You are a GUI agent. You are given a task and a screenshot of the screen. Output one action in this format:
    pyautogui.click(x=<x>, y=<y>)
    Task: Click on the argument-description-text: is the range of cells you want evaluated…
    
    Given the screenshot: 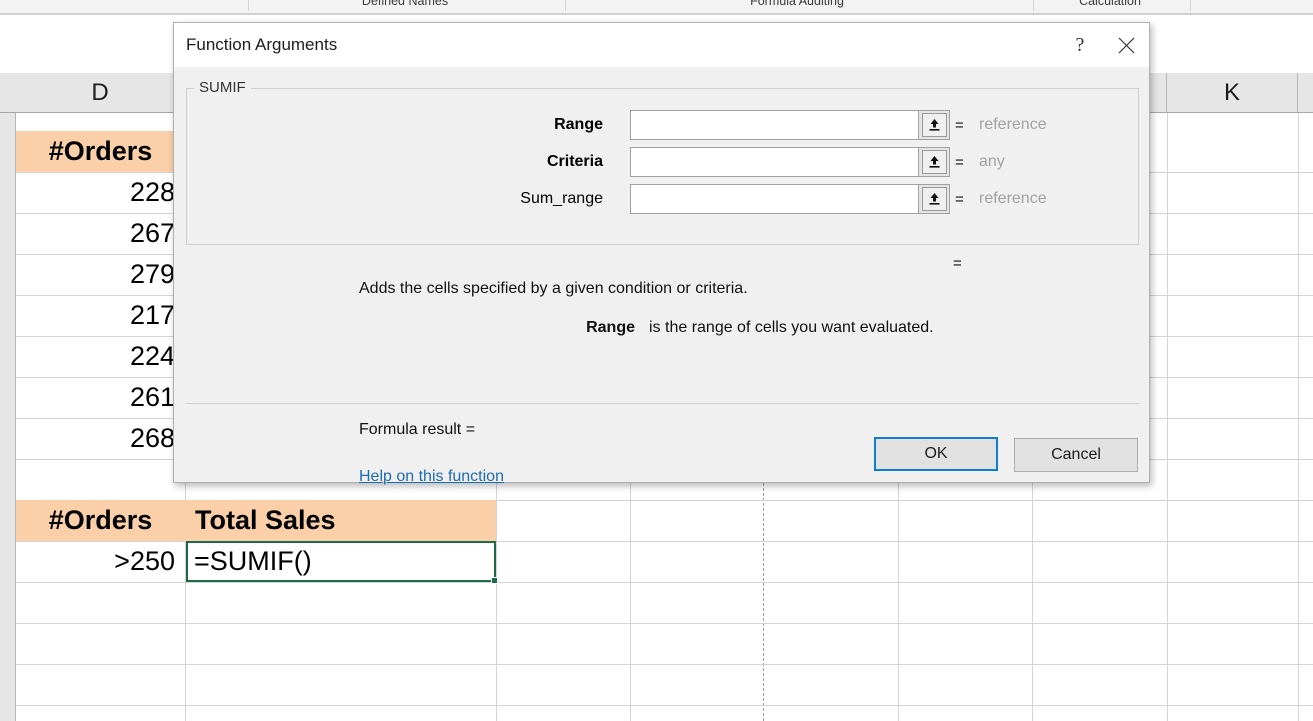 What is the action you would take?
    pyautogui.click(x=791, y=327)
    